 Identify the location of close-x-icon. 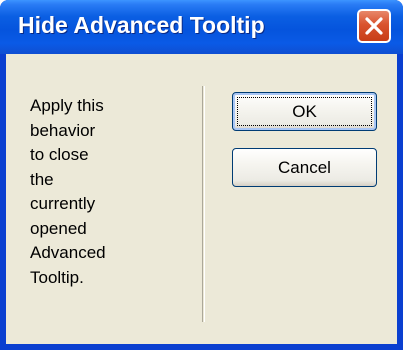
(374, 26).